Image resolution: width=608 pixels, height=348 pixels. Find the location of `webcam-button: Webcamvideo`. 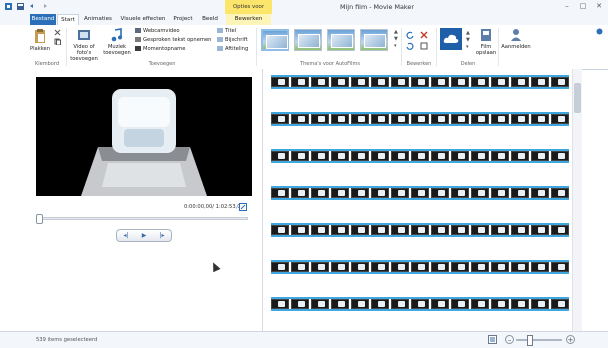

webcam-button: Webcamvideo is located at coordinates (157, 31).